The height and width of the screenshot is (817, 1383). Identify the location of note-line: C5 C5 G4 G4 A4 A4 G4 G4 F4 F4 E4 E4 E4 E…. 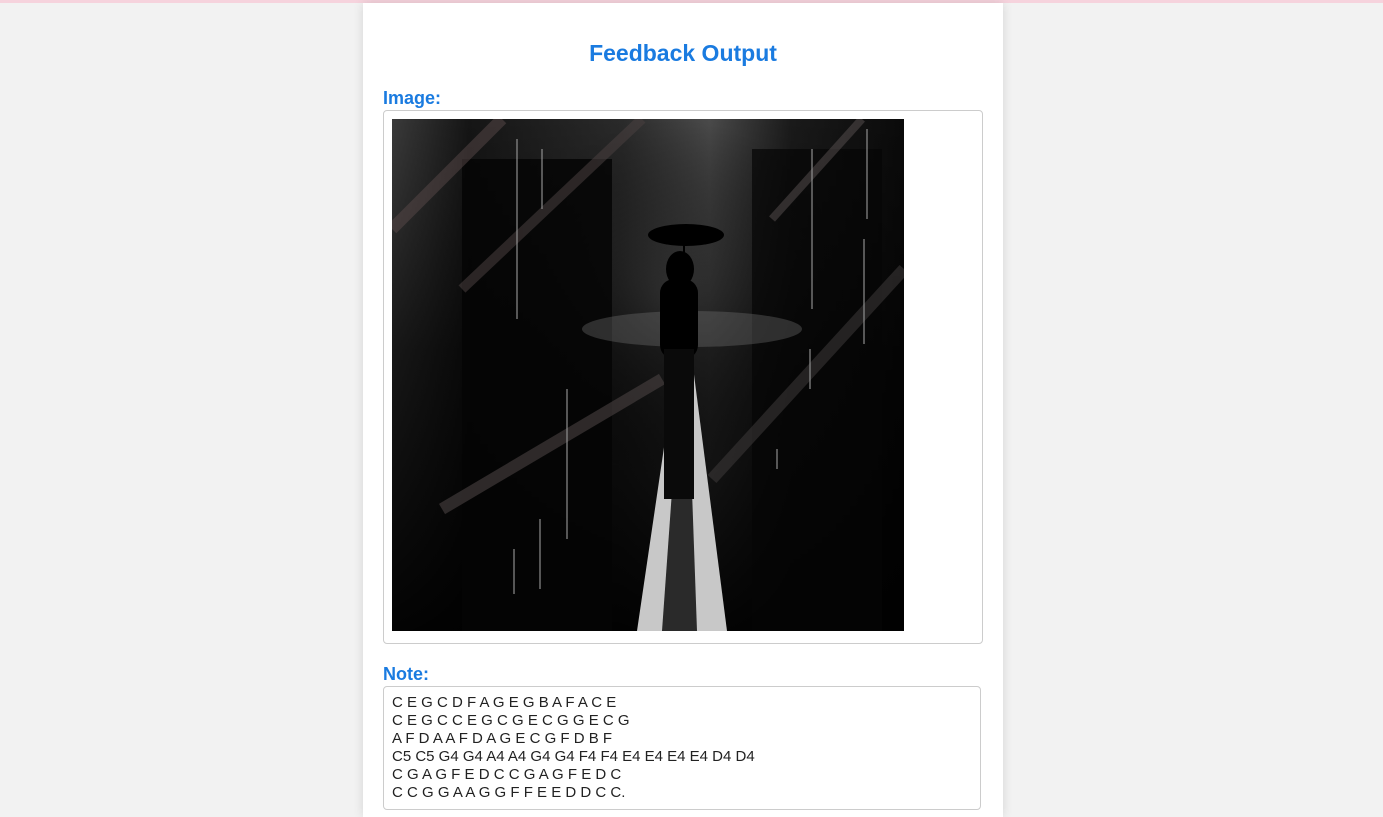
(573, 756).